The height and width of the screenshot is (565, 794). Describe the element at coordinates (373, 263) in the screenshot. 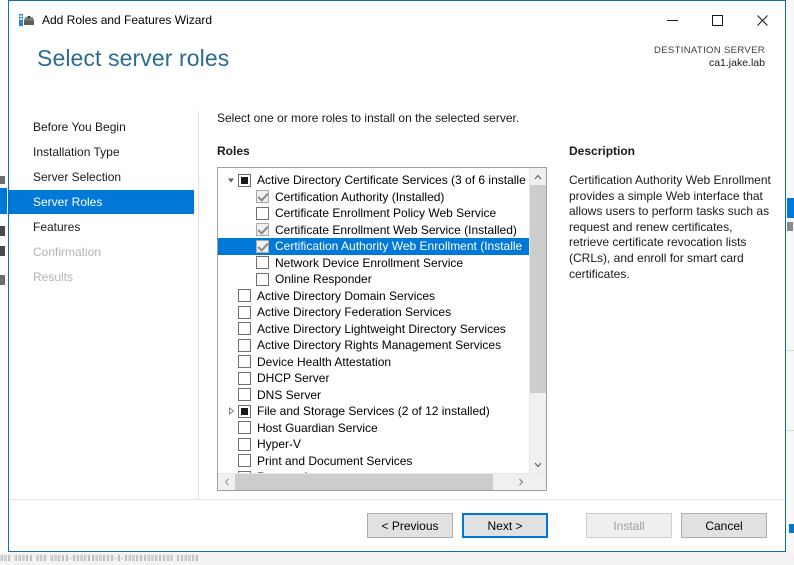

I see `role-row: Network Device Enrollment Service` at that location.